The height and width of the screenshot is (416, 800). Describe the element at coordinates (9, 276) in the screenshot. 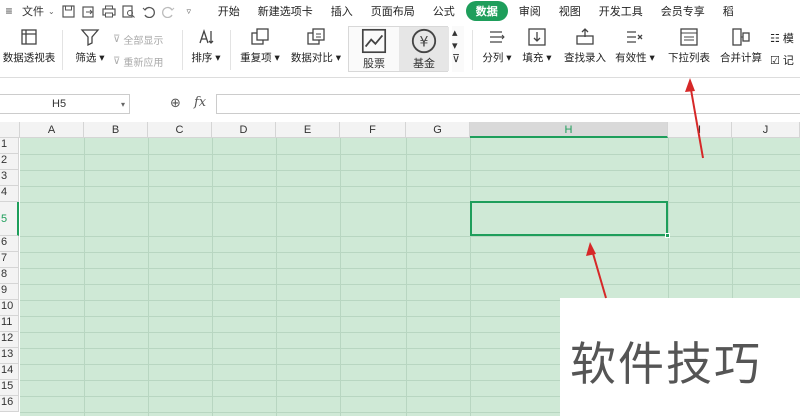

I see `row-header: 8` at that location.